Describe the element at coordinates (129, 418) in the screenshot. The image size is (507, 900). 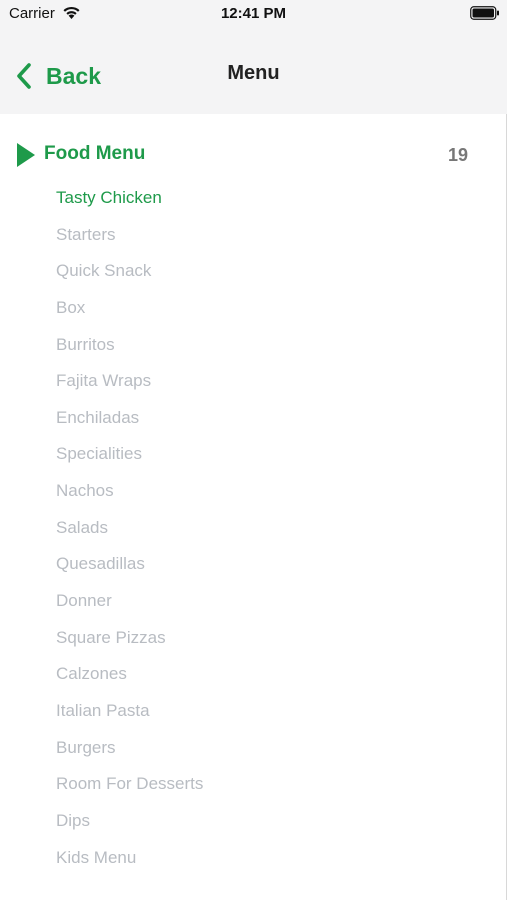
I see `menu-category-item: Enchiladas` at that location.